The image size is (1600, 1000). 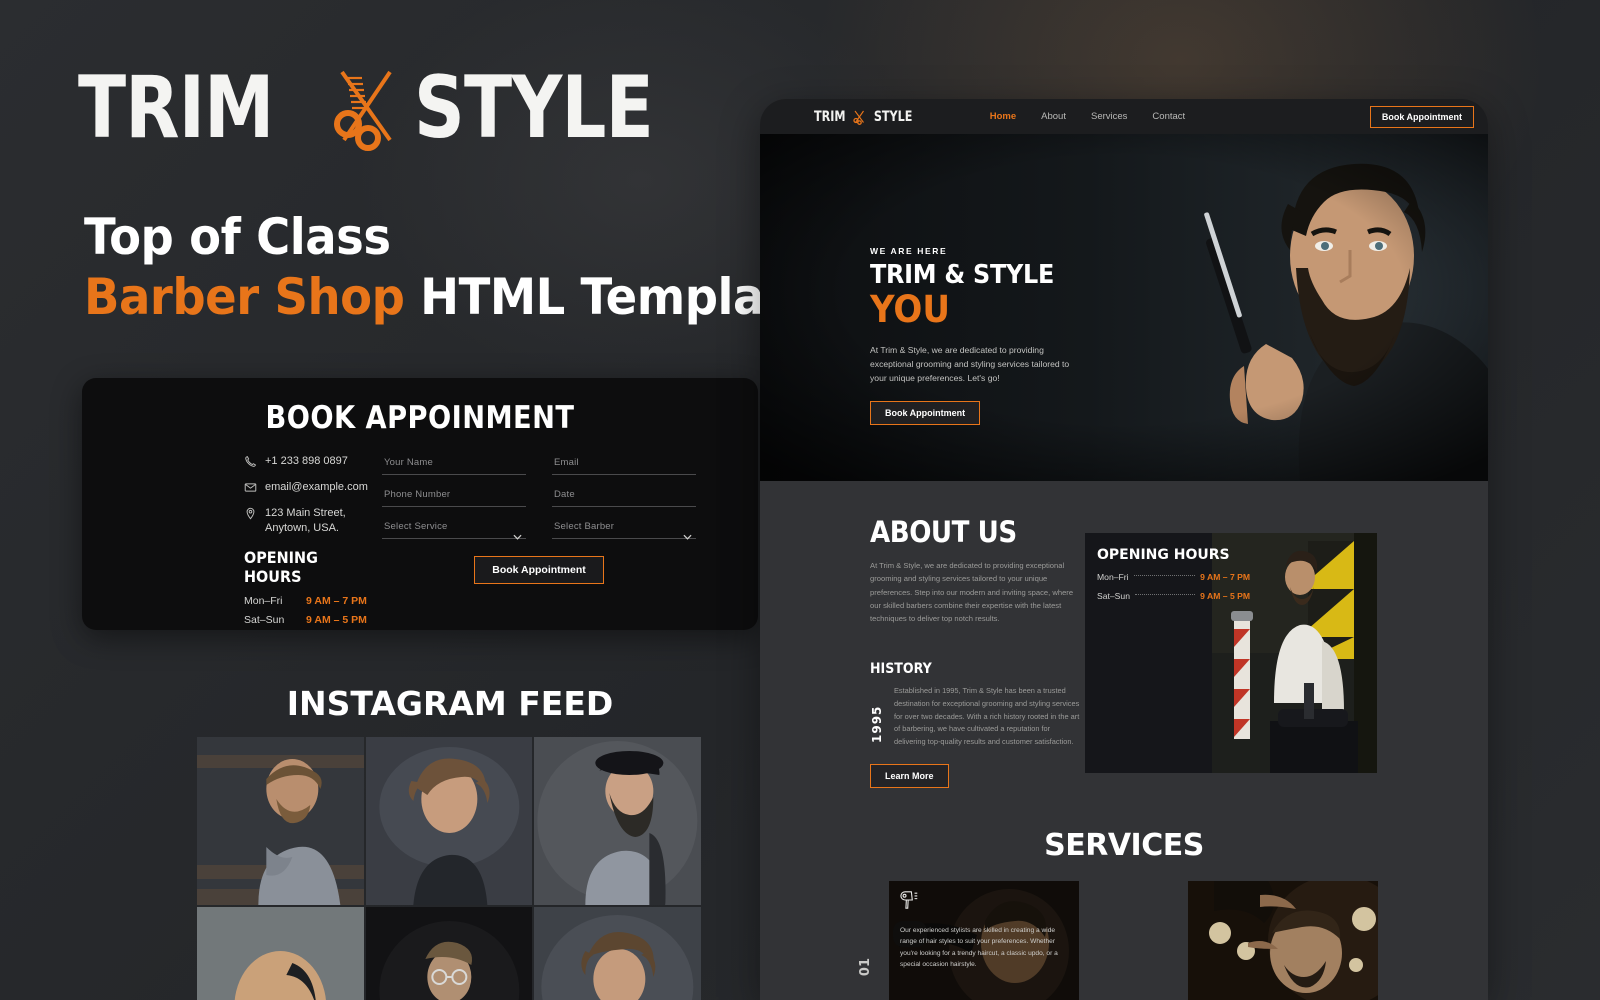 I want to click on contact-address-row: 123 Main Street, Anytown, USA., so click(x=313, y=521).